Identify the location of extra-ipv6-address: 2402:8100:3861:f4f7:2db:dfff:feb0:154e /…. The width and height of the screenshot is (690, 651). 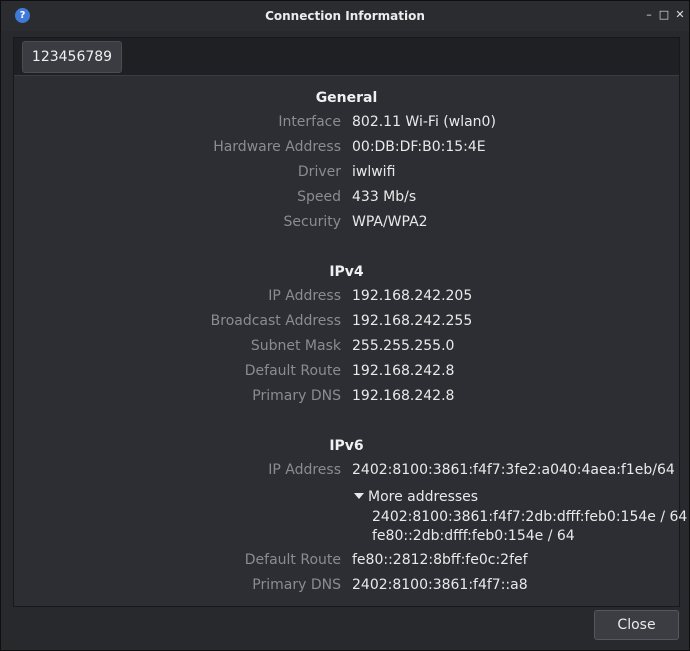
(530, 517).